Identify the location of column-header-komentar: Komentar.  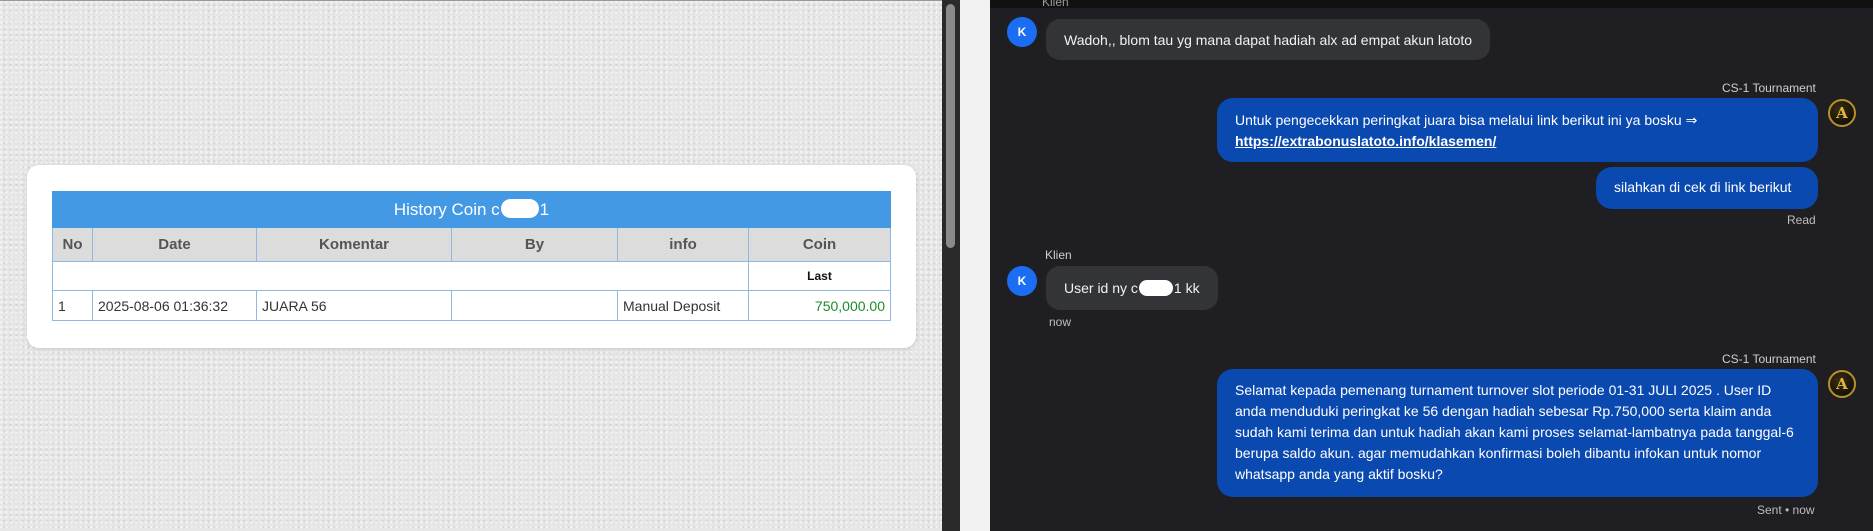
(354, 244).